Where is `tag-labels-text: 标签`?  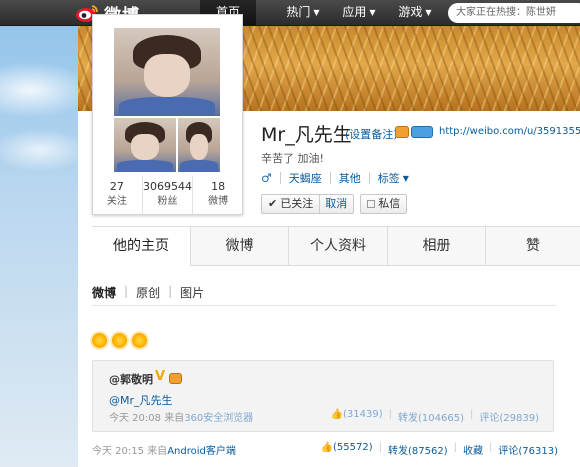 tag-labels-text: 标签 is located at coordinates (388, 178).